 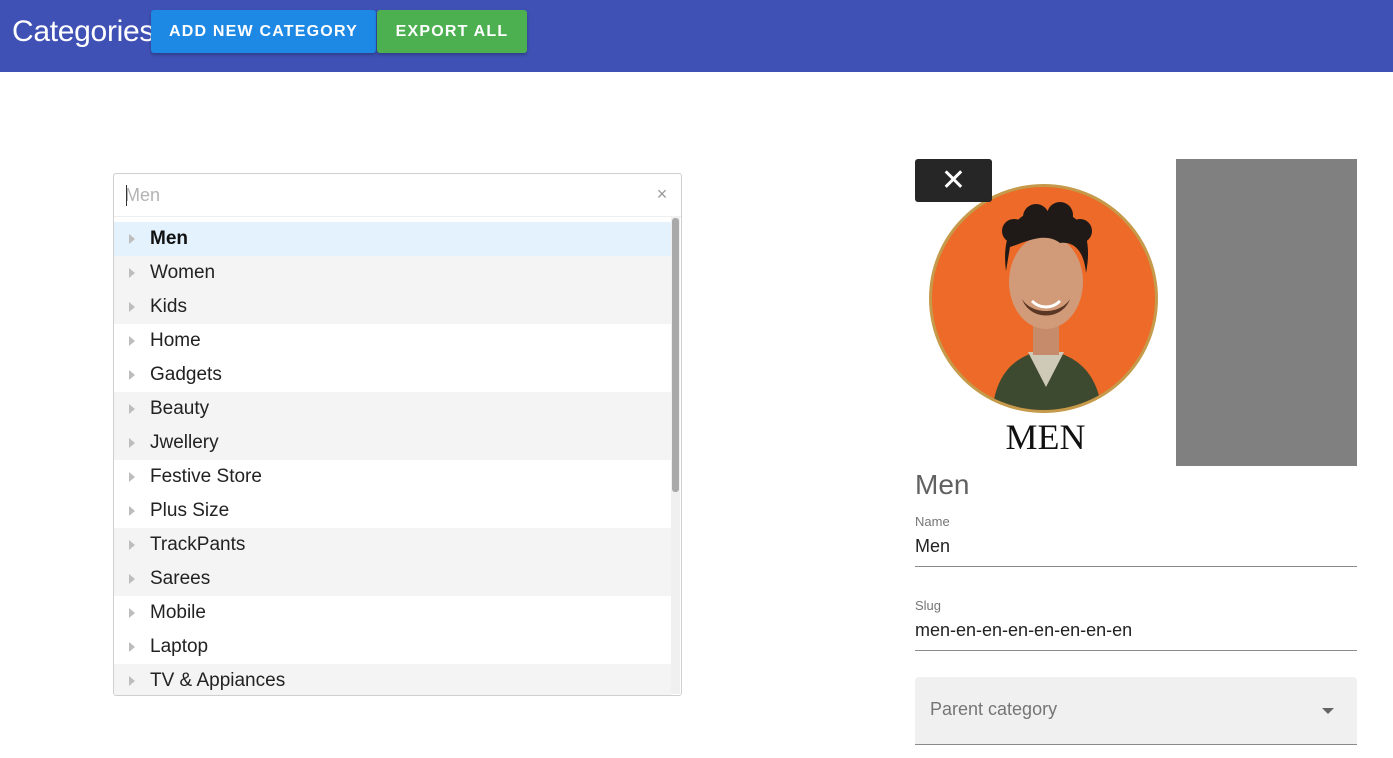 What do you see at coordinates (392, 409) in the screenshot?
I see `tree-item: Beauty` at bounding box center [392, 409].